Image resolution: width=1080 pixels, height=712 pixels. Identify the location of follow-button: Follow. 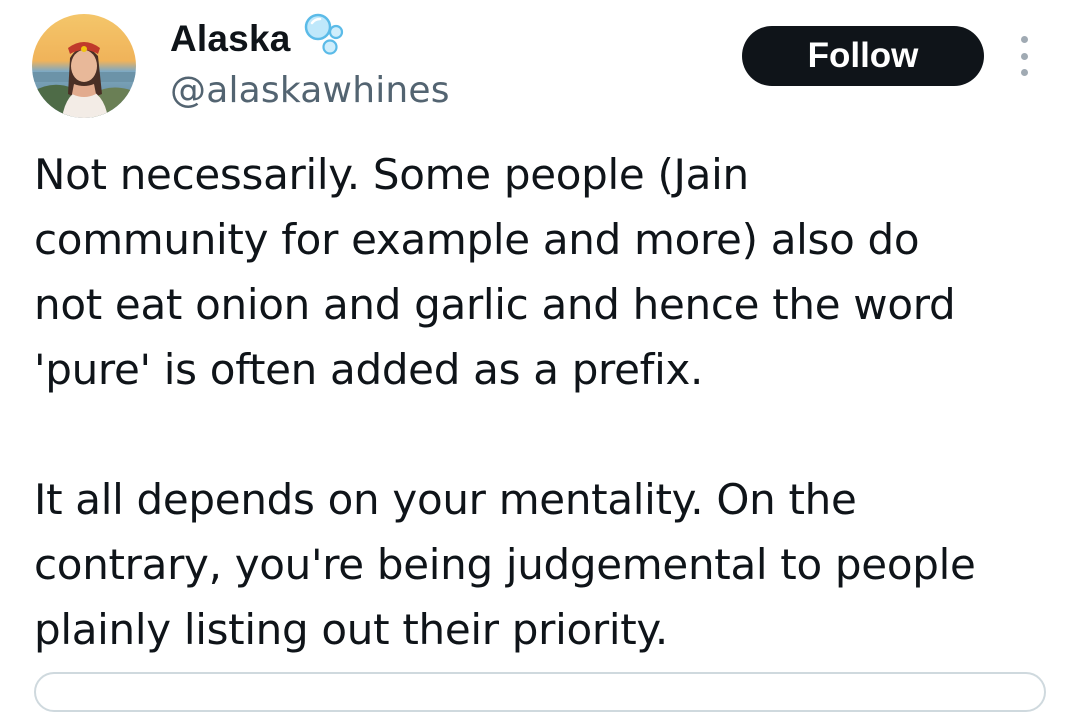
(863, 56).